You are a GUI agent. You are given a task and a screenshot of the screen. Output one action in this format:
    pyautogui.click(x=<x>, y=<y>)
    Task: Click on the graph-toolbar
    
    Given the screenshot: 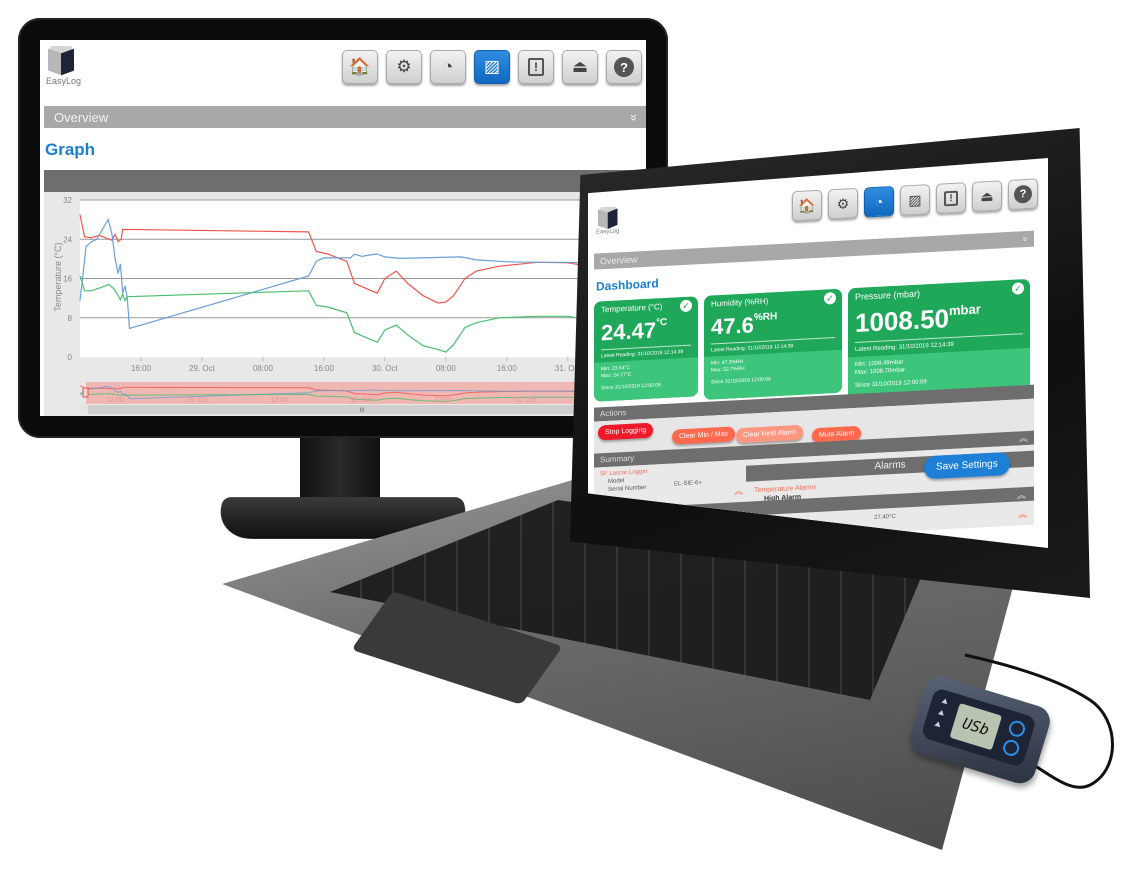 What is the action you would take?
    pyautogui.click(x=345, y=181)
    